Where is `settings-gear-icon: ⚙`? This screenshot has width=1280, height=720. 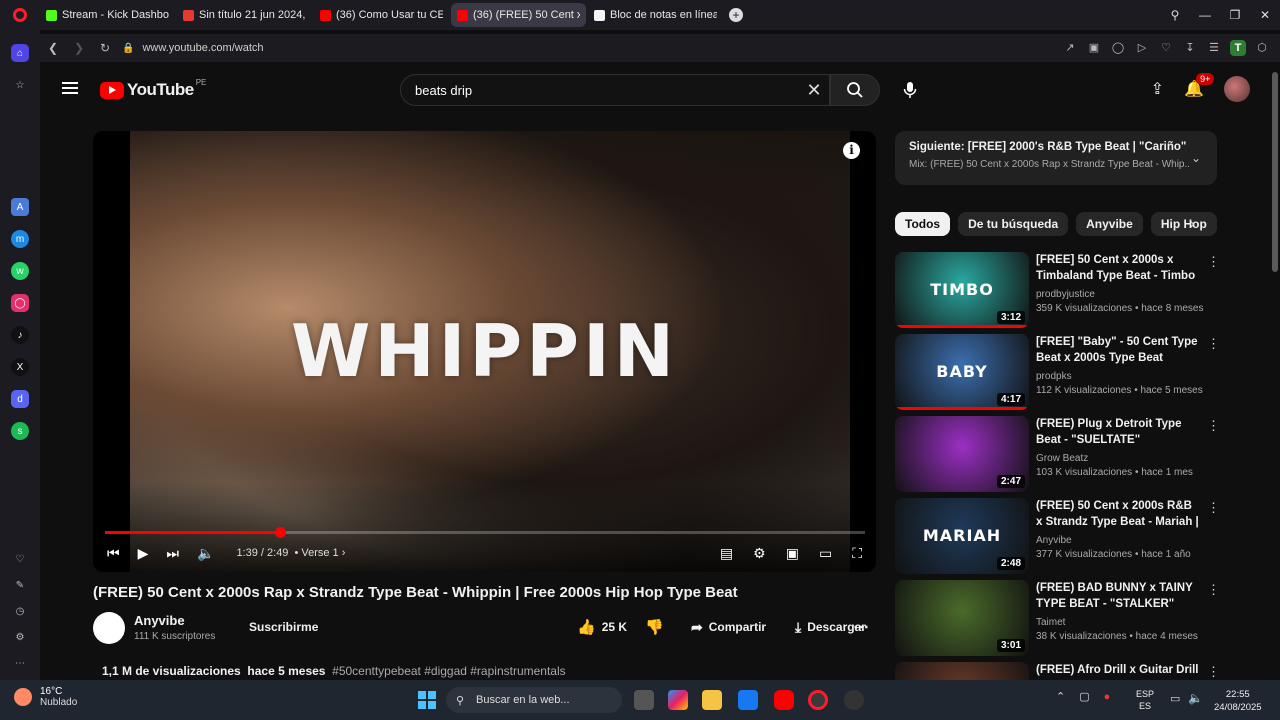 settings-gear-icon: ⚙ is located at coordinates (759, 553).